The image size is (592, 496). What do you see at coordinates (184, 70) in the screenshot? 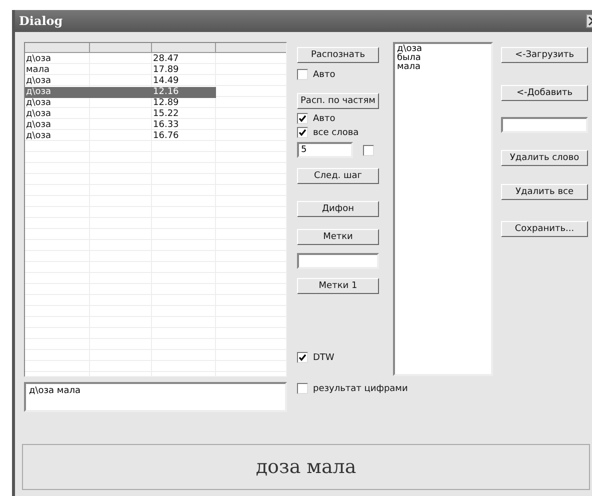
I see `table-cell: 17.89` at bounding box center [184, 70].